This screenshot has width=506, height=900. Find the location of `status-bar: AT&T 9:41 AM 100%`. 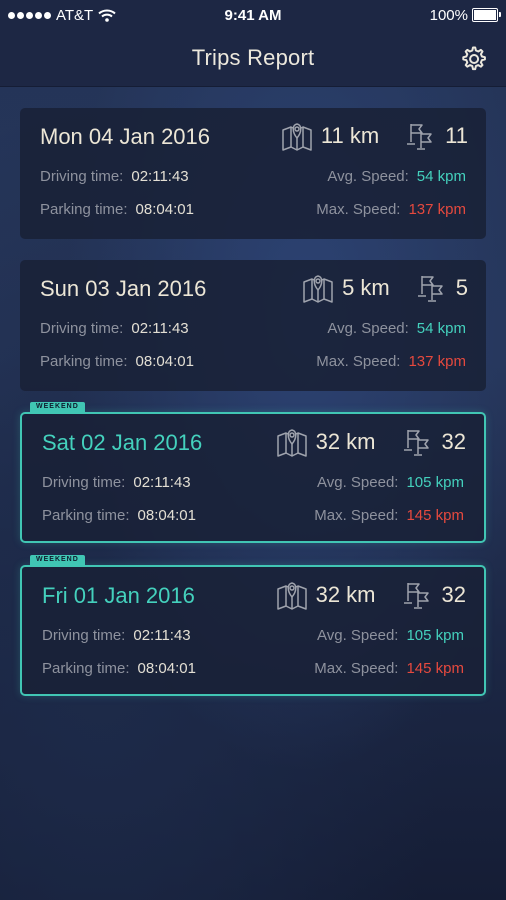

status-bar: AT&T 9:41 AM 100% is located at coordinates (253, 15).